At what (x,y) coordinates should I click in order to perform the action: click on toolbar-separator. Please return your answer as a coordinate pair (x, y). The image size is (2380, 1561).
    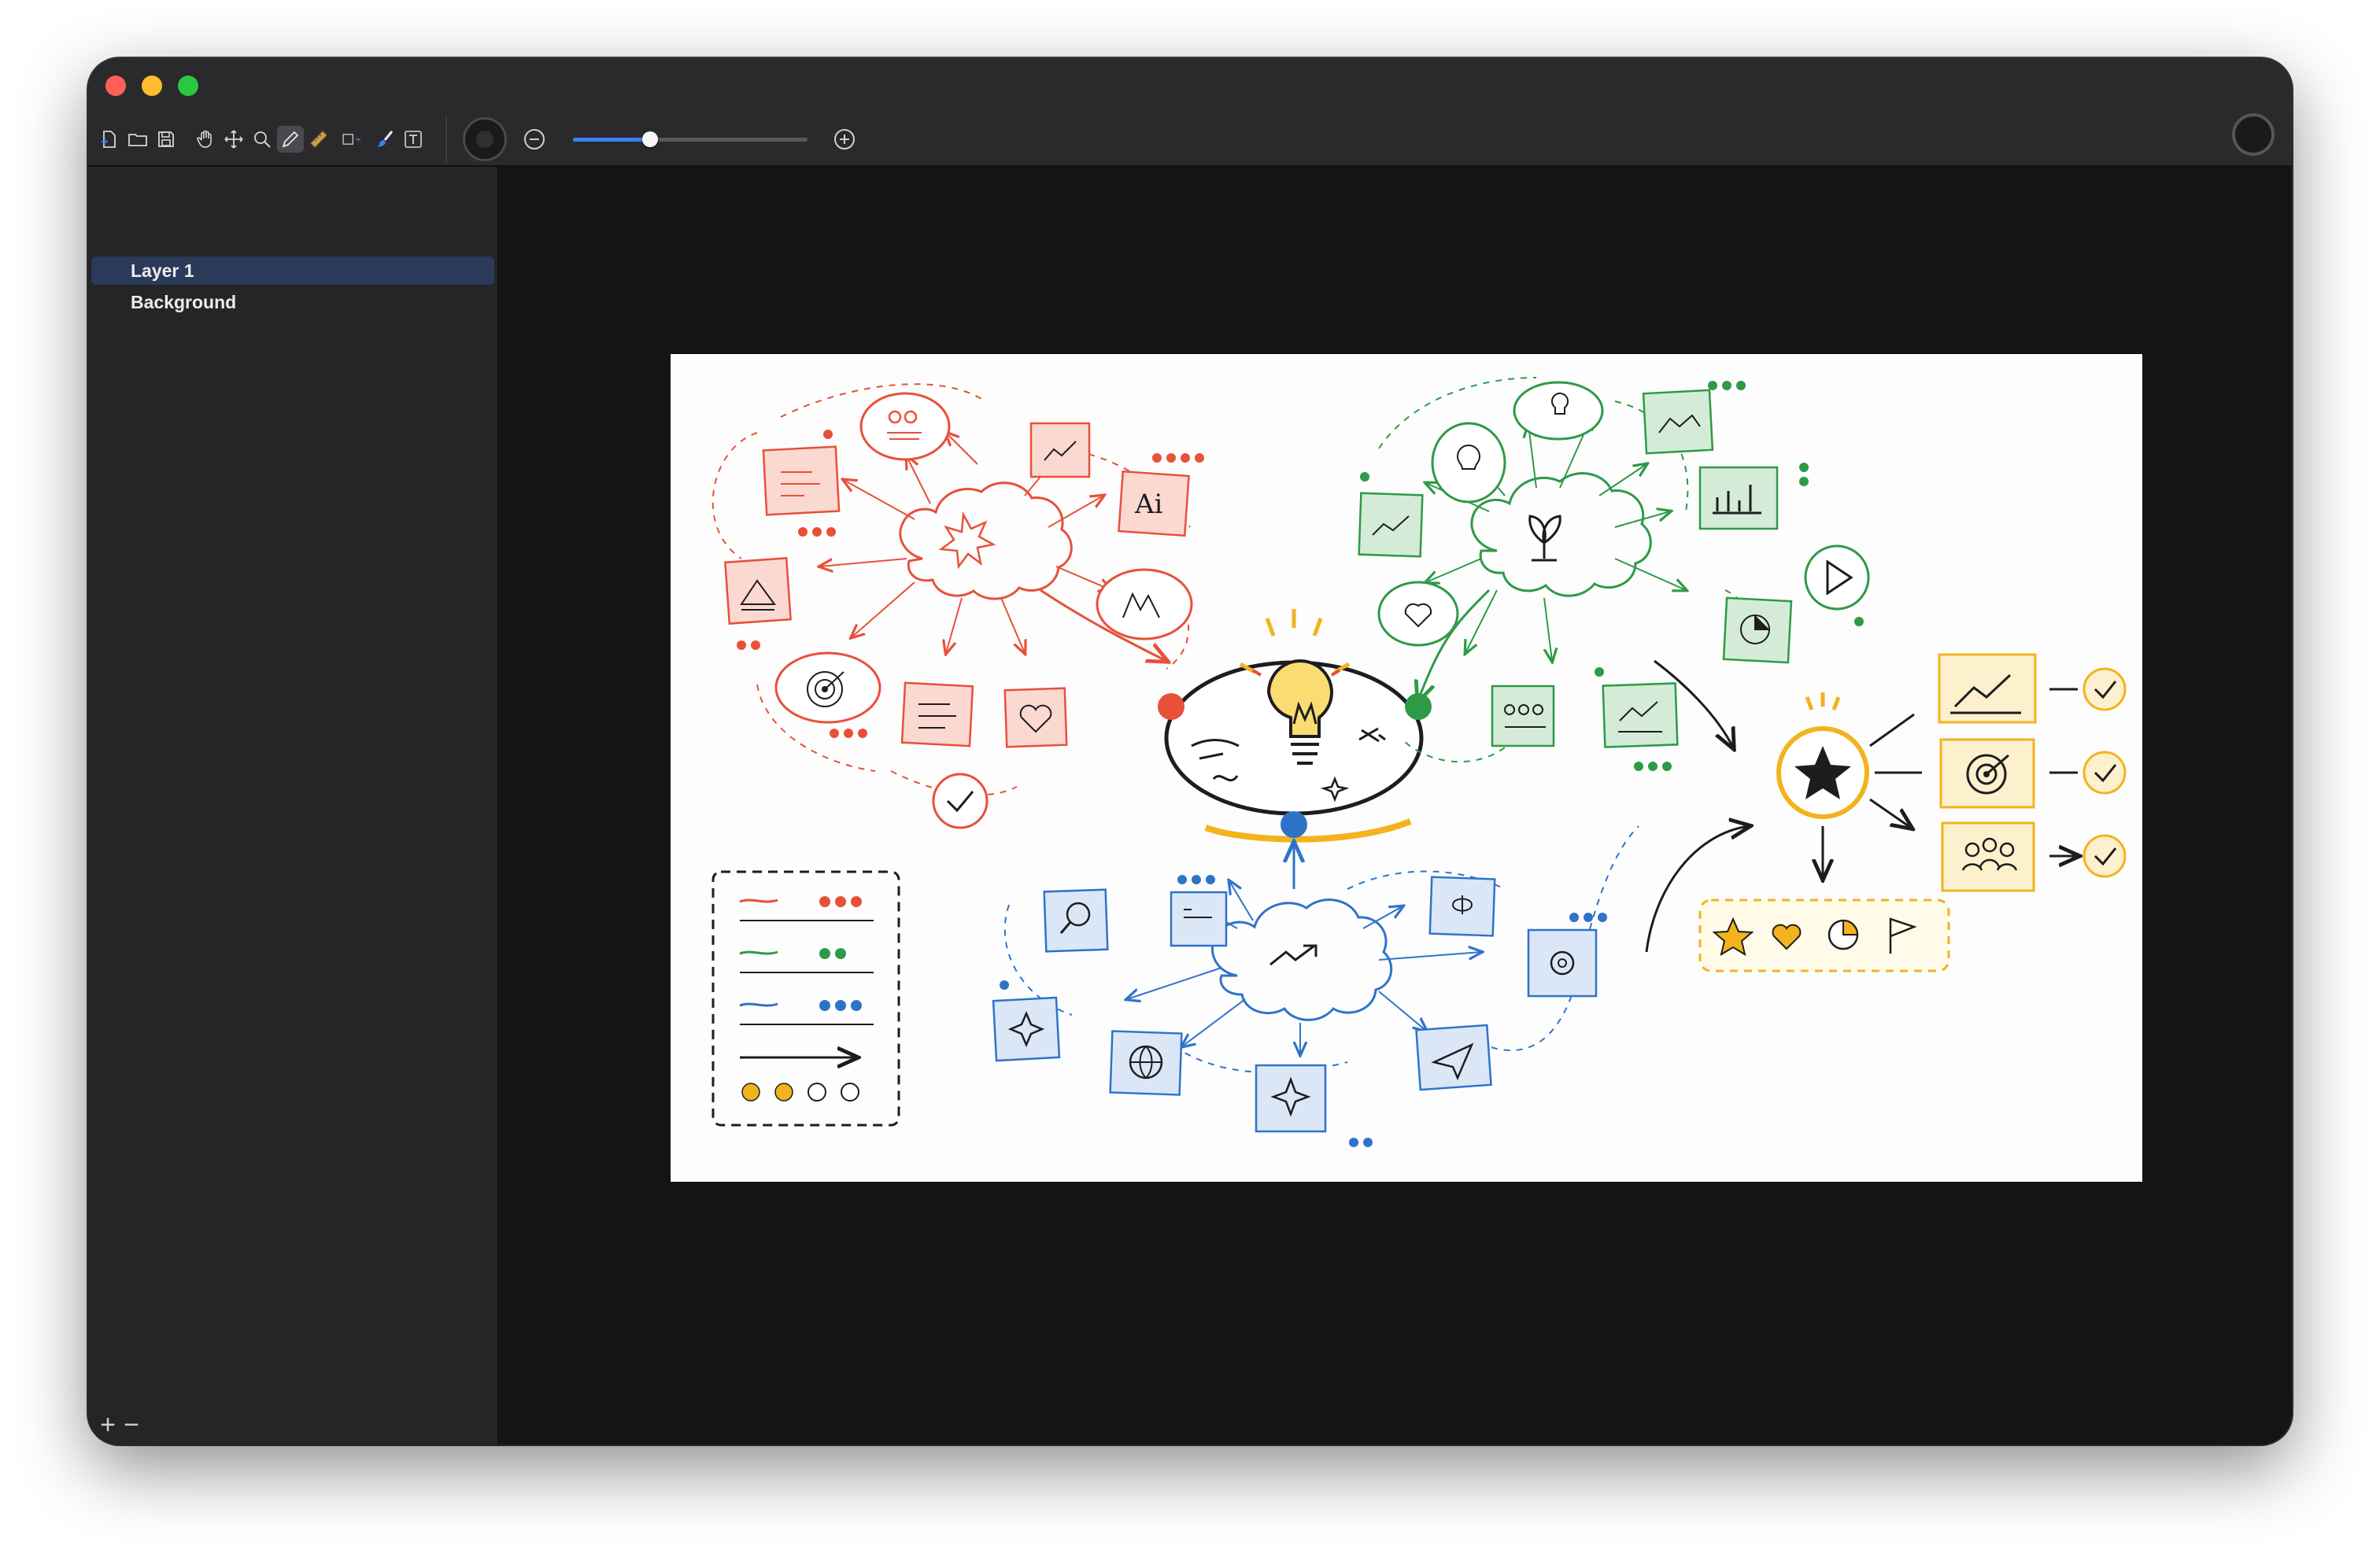
    Looking at the image, I should click on (446, 139).